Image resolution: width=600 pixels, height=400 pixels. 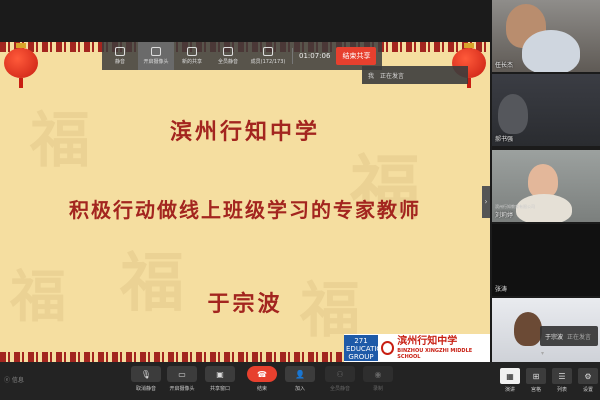 What do you see at coordinates (244, 132) in the screenshot?
I see `slide-school-title: 滨州行知中学` at bounding box center [244, 132].